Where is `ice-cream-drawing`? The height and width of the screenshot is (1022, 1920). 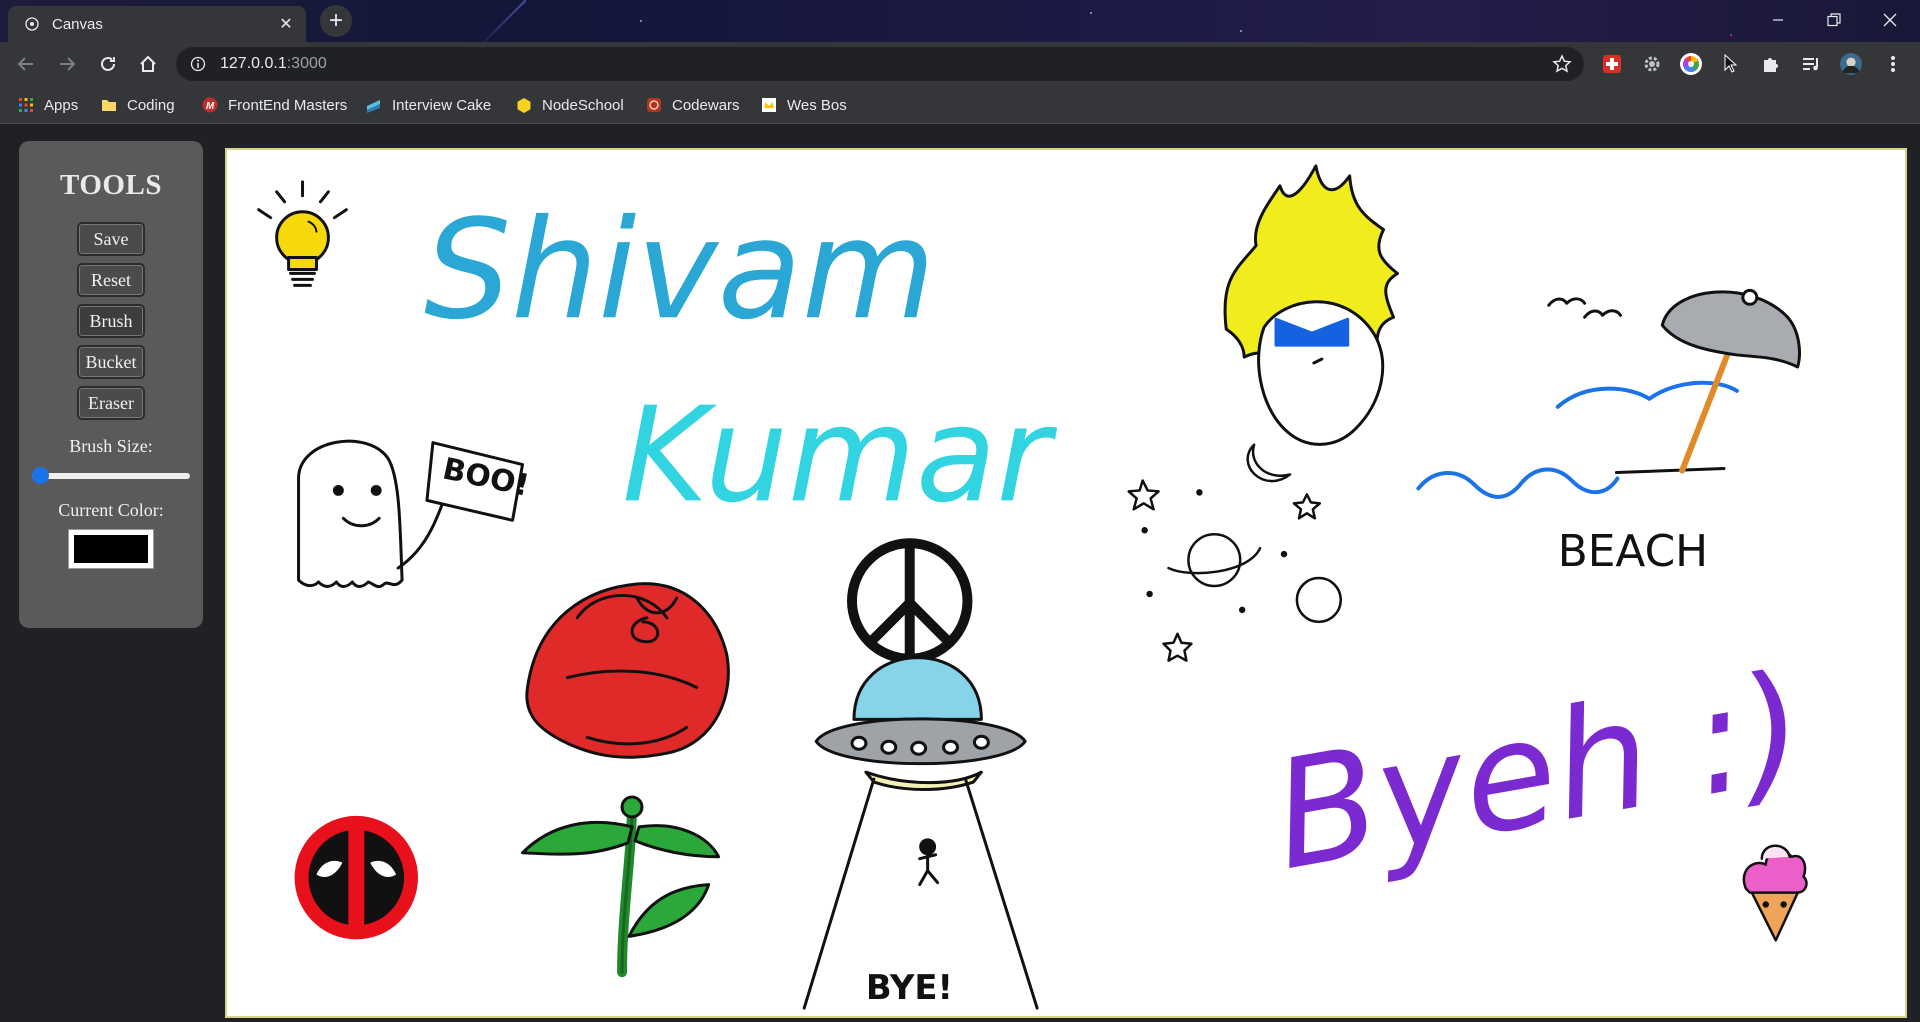 ice-cream-drawing is located at coordinates (1775, 893).